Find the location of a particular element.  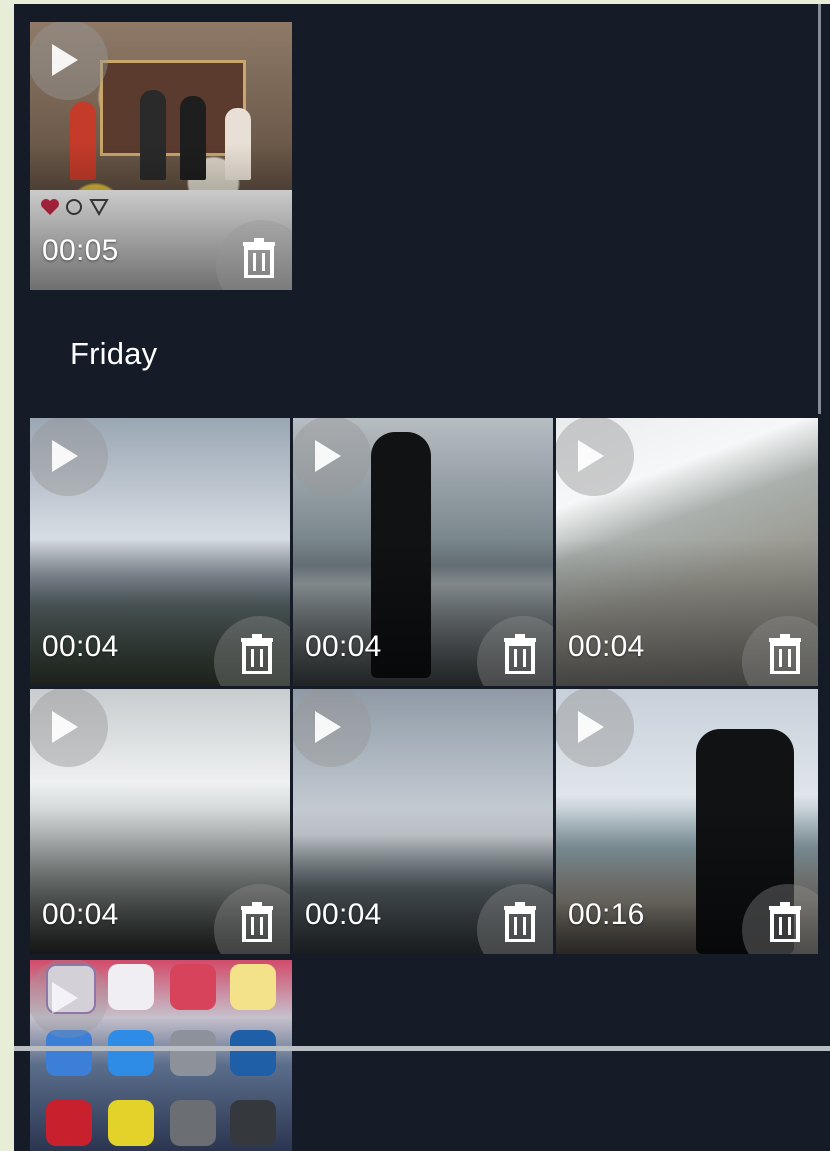

section-title: Friday is located at coordinates (114, 353).